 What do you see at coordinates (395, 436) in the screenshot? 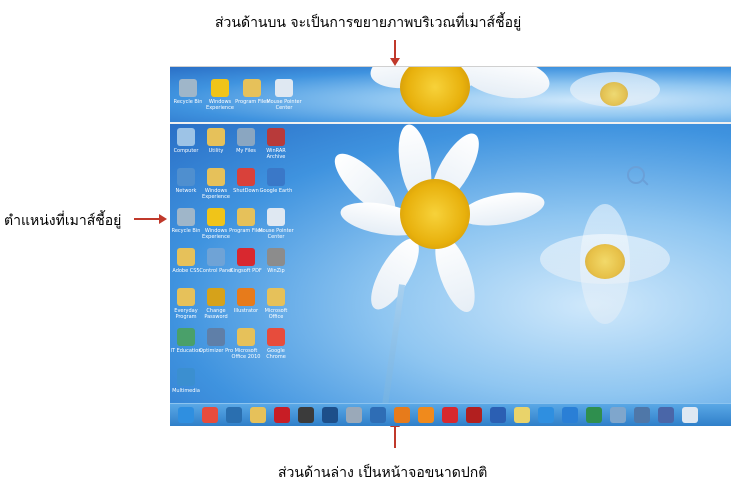
I see `bottom-arrow` at bounding box center [395, 436].